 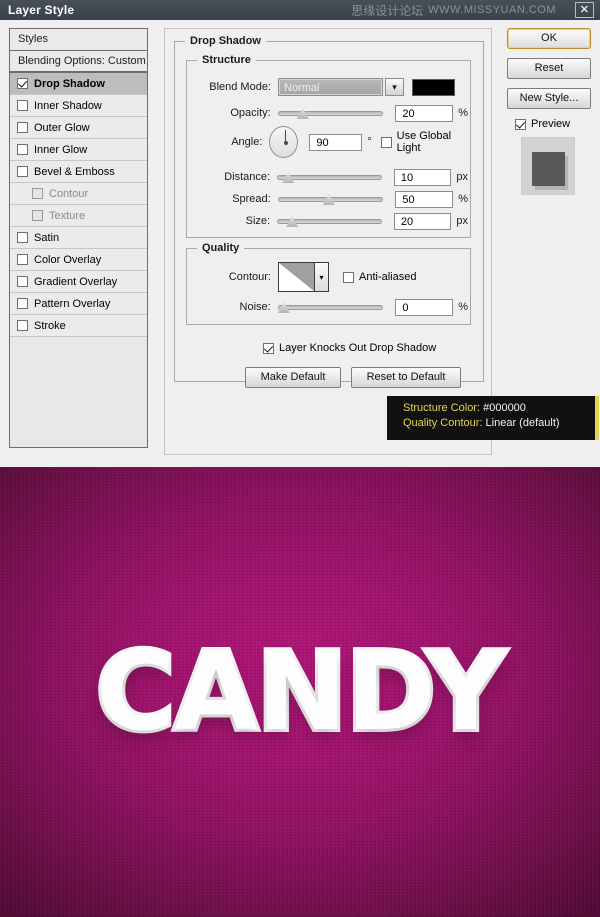 I want to click on effects-list-filler, so click(x=78, y=392).